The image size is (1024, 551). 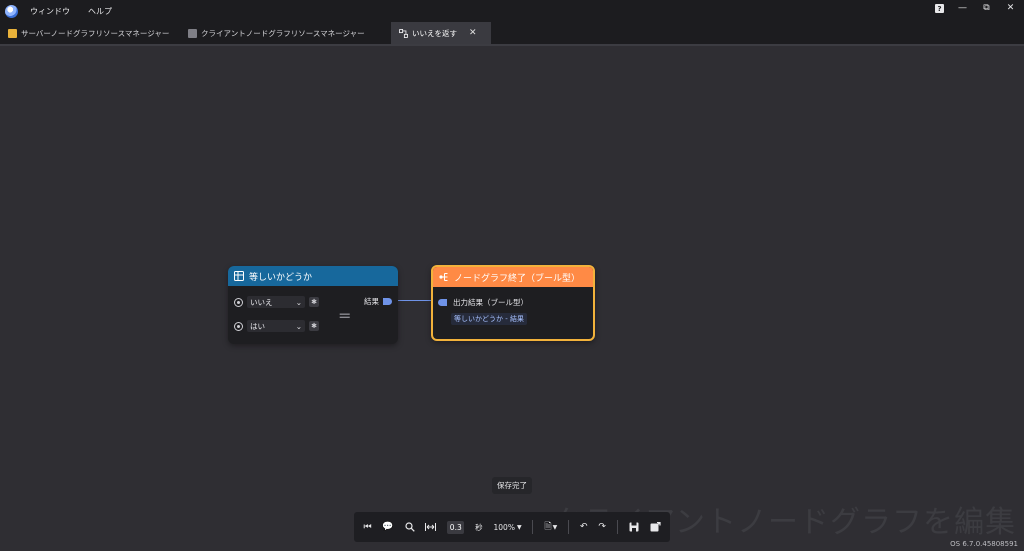 I want to click on connection-wire, so click(x=416, y=300).